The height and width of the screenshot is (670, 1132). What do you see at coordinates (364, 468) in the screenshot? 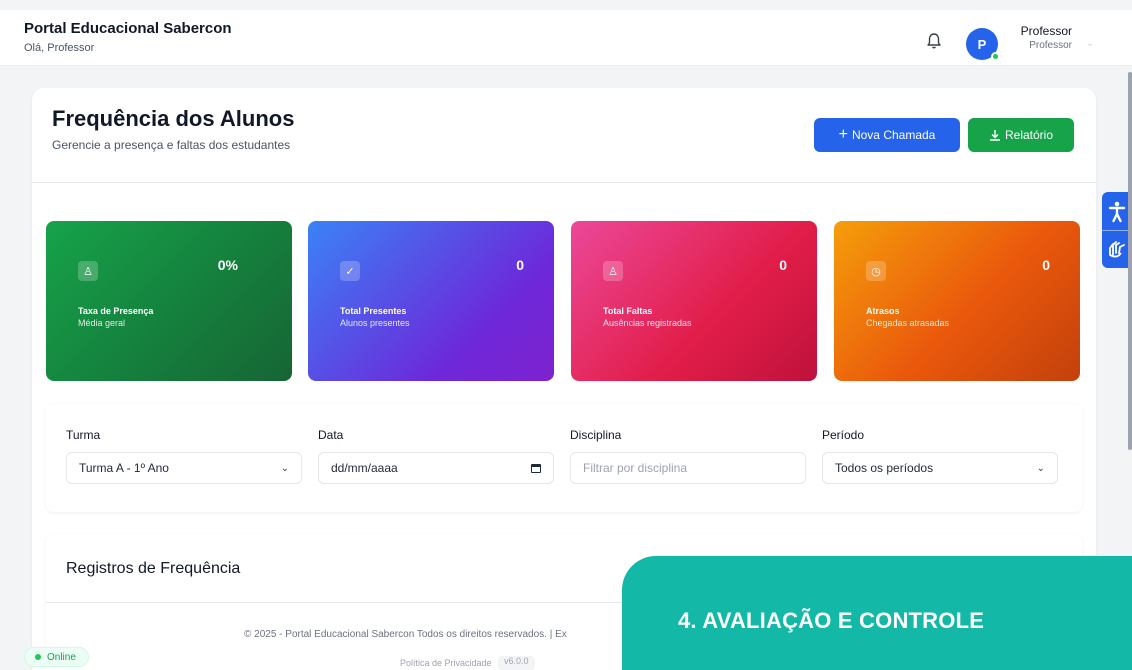
I see `date-placeholder: dd/mm/aaaa` at bounding box center [364, 468].